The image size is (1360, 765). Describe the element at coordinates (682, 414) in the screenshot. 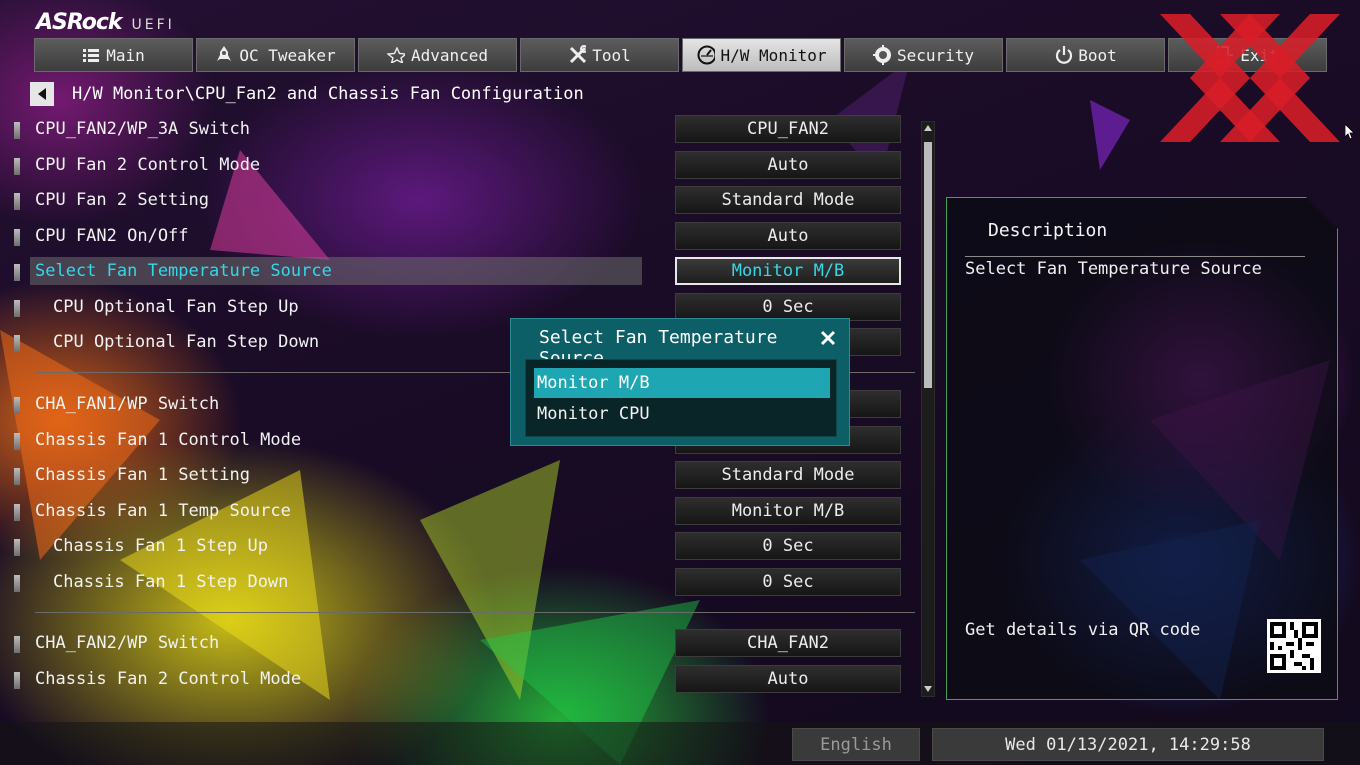

I see `option-monitor-cpu: Monitor CPU` at that location.